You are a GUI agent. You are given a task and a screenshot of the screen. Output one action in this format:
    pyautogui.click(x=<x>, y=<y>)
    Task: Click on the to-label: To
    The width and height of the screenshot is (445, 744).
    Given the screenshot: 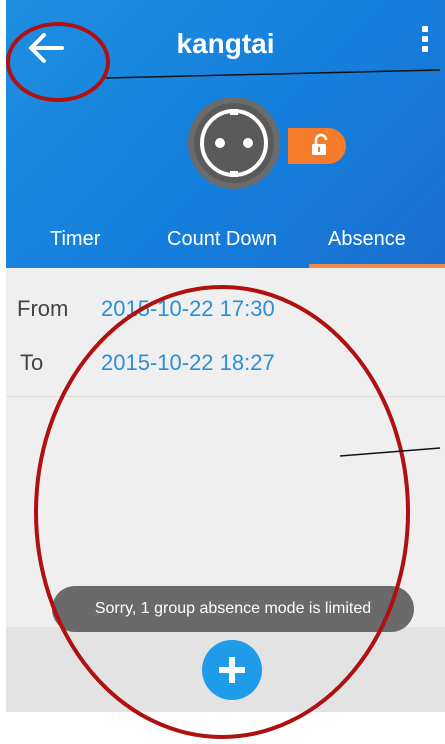 What is the action you would take?
    pyautogui.click(x=32, y=362)
    